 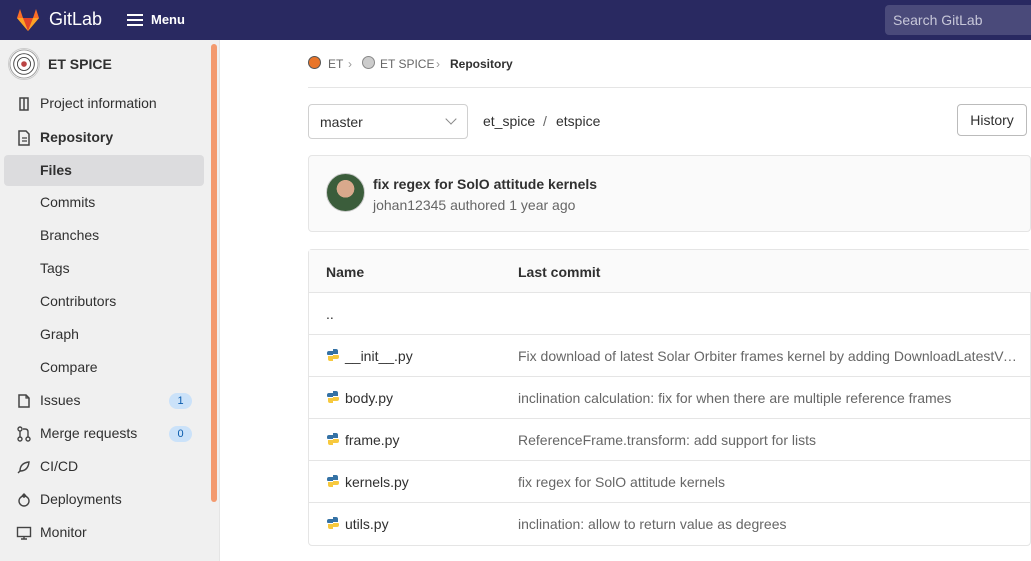 What do you see at coordinates (98, 103) in the screenshot?
I see `sidebar-item-label: Project information` at bounding box center [98, 103].